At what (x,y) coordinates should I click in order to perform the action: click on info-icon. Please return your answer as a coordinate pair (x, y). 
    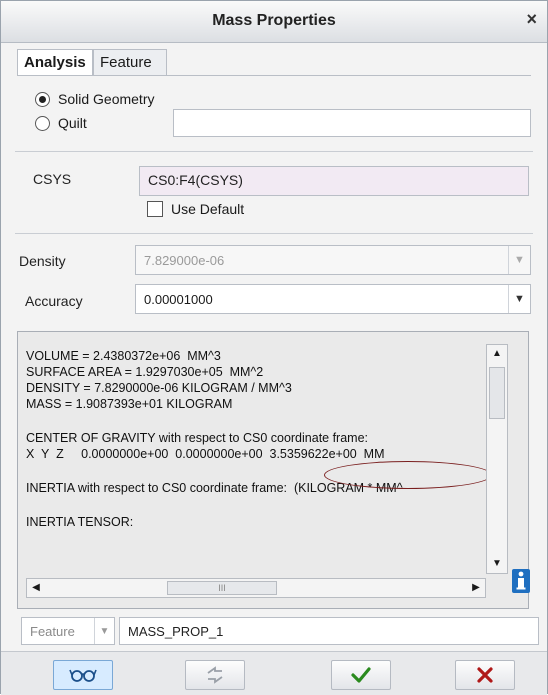
    Looking at the image, I should click on (521, 581).